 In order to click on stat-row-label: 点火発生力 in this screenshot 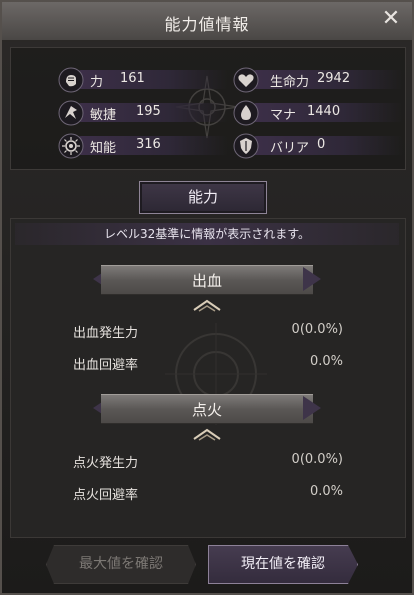, I will do `click(106, 463)`.